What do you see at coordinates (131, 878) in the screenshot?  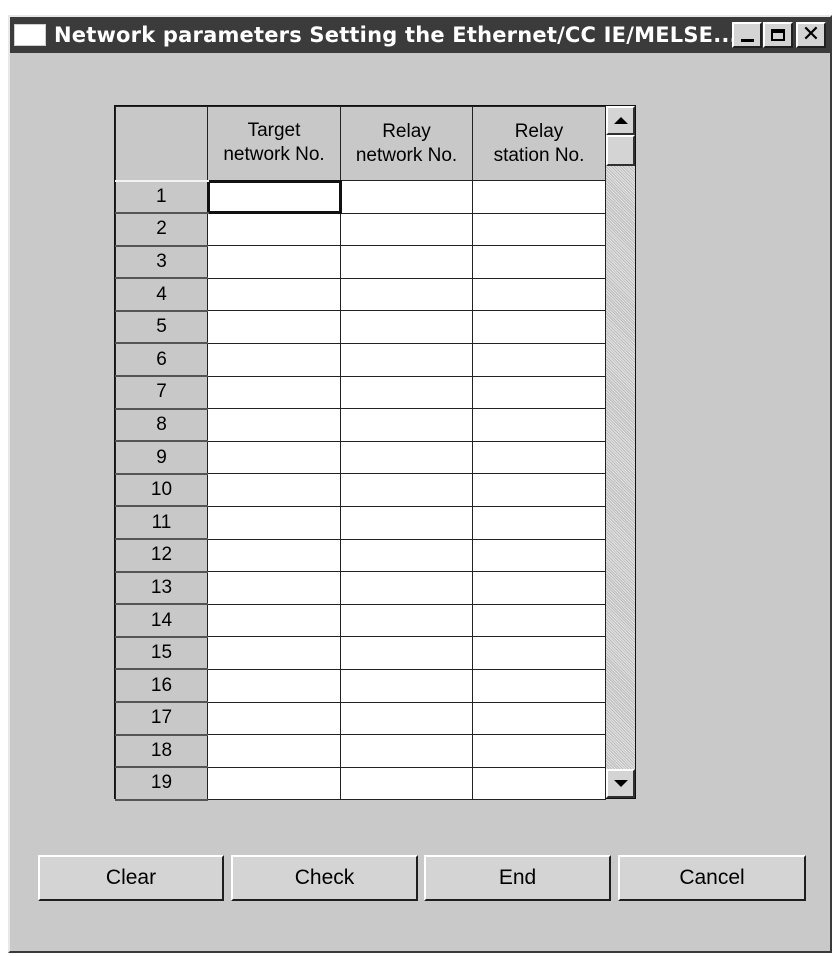 I see `clear-button: Clear` at bounding box center [131, 878].